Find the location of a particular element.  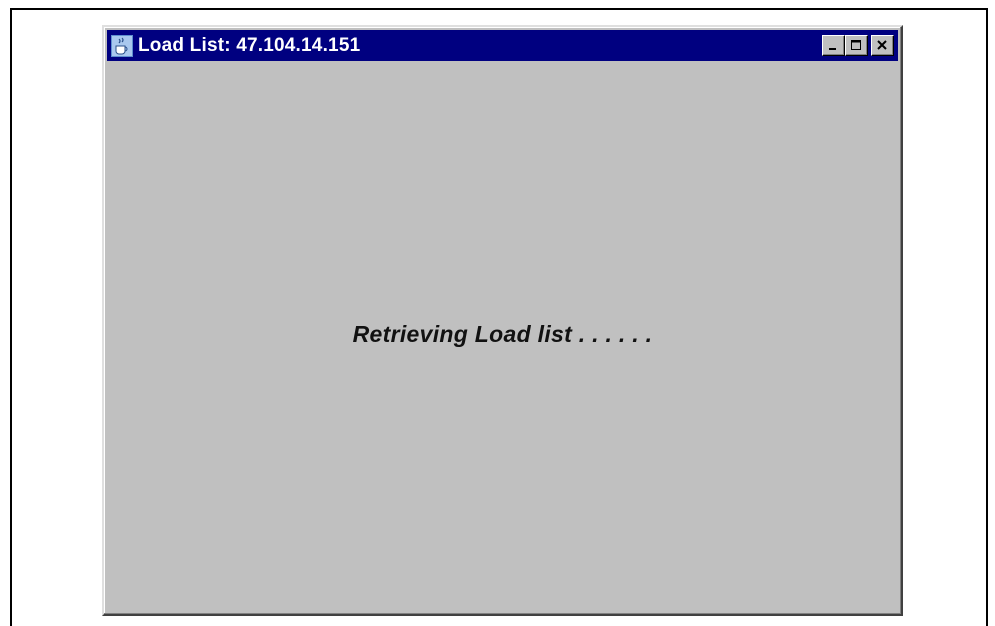

close-icon is located at coordinates (882, 45).